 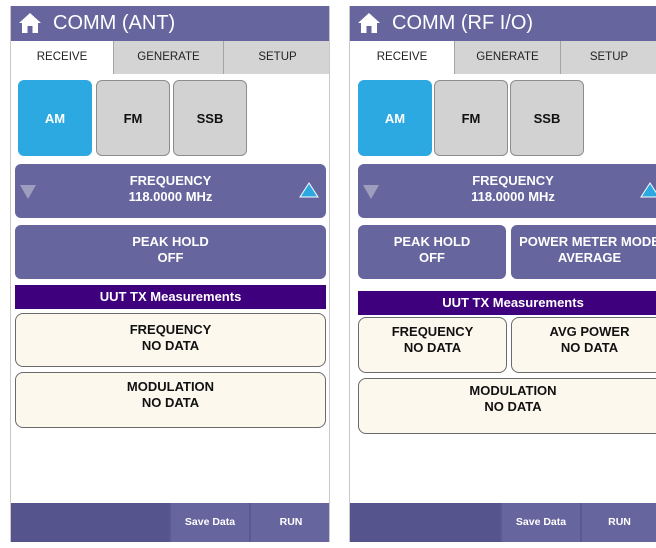 I want to click on power-meter-mode-value: AVERAGE, so click(x=589, y=257).